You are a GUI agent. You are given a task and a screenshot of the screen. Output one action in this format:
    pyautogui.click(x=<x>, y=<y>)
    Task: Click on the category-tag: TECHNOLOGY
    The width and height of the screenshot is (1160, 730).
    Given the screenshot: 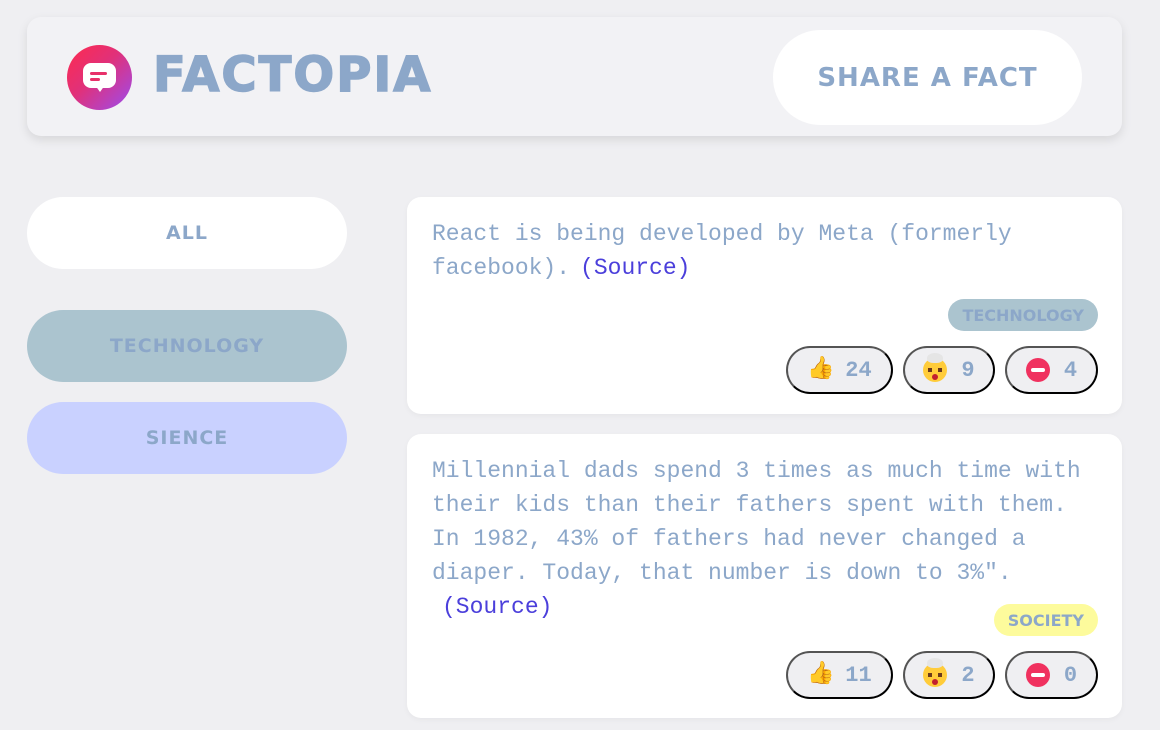 What is the action you would take?
    pyautogui.click(x=1023, y=315)
    